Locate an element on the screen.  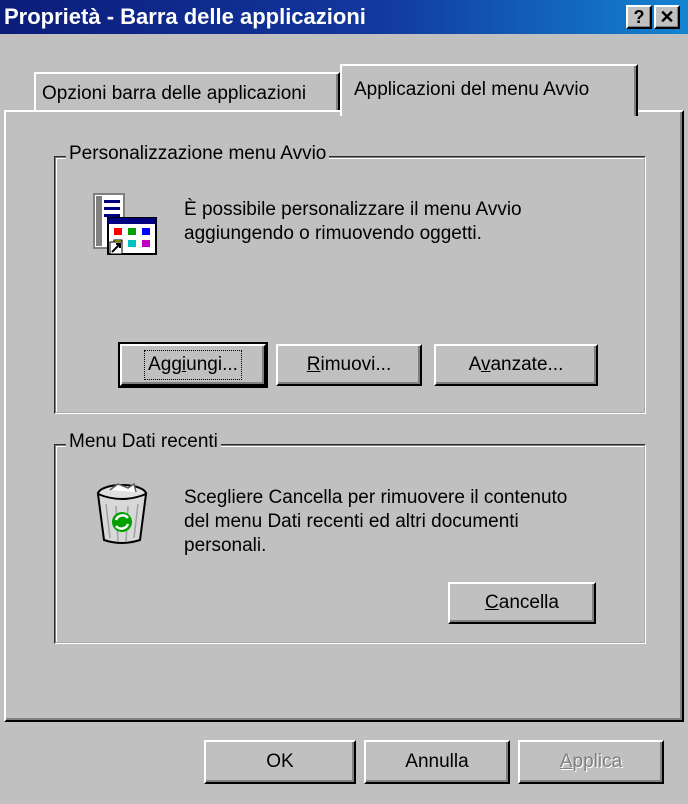
tab-label: Opzioni barra delle applicazioni is located at coordinates (174, 93).